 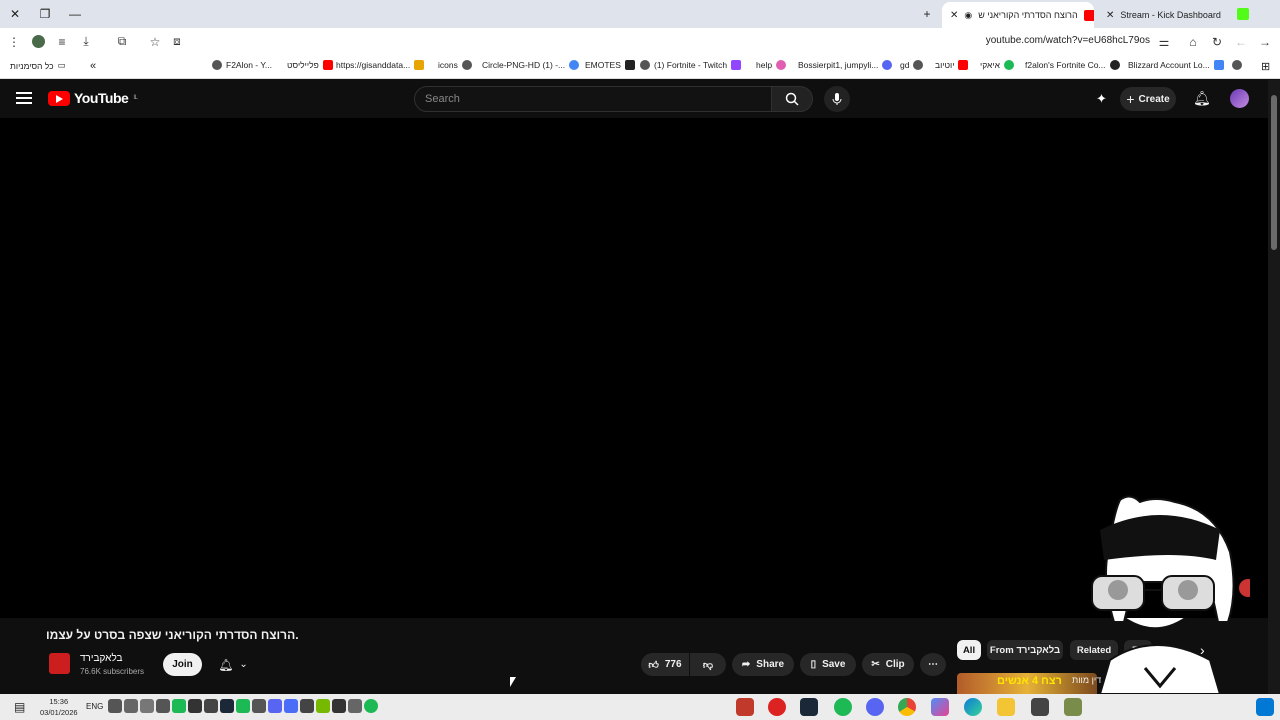 I want to click on back-icon: →, so click(x=1265, y=41).